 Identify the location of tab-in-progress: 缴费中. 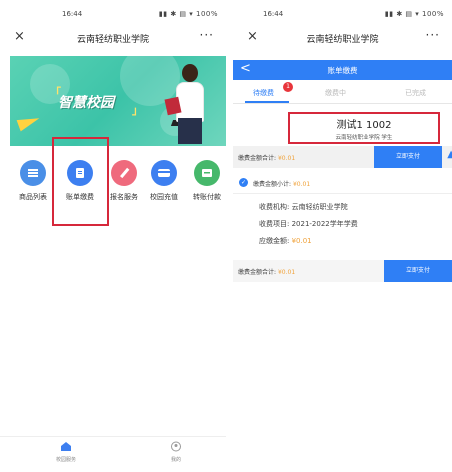
(335, 93).